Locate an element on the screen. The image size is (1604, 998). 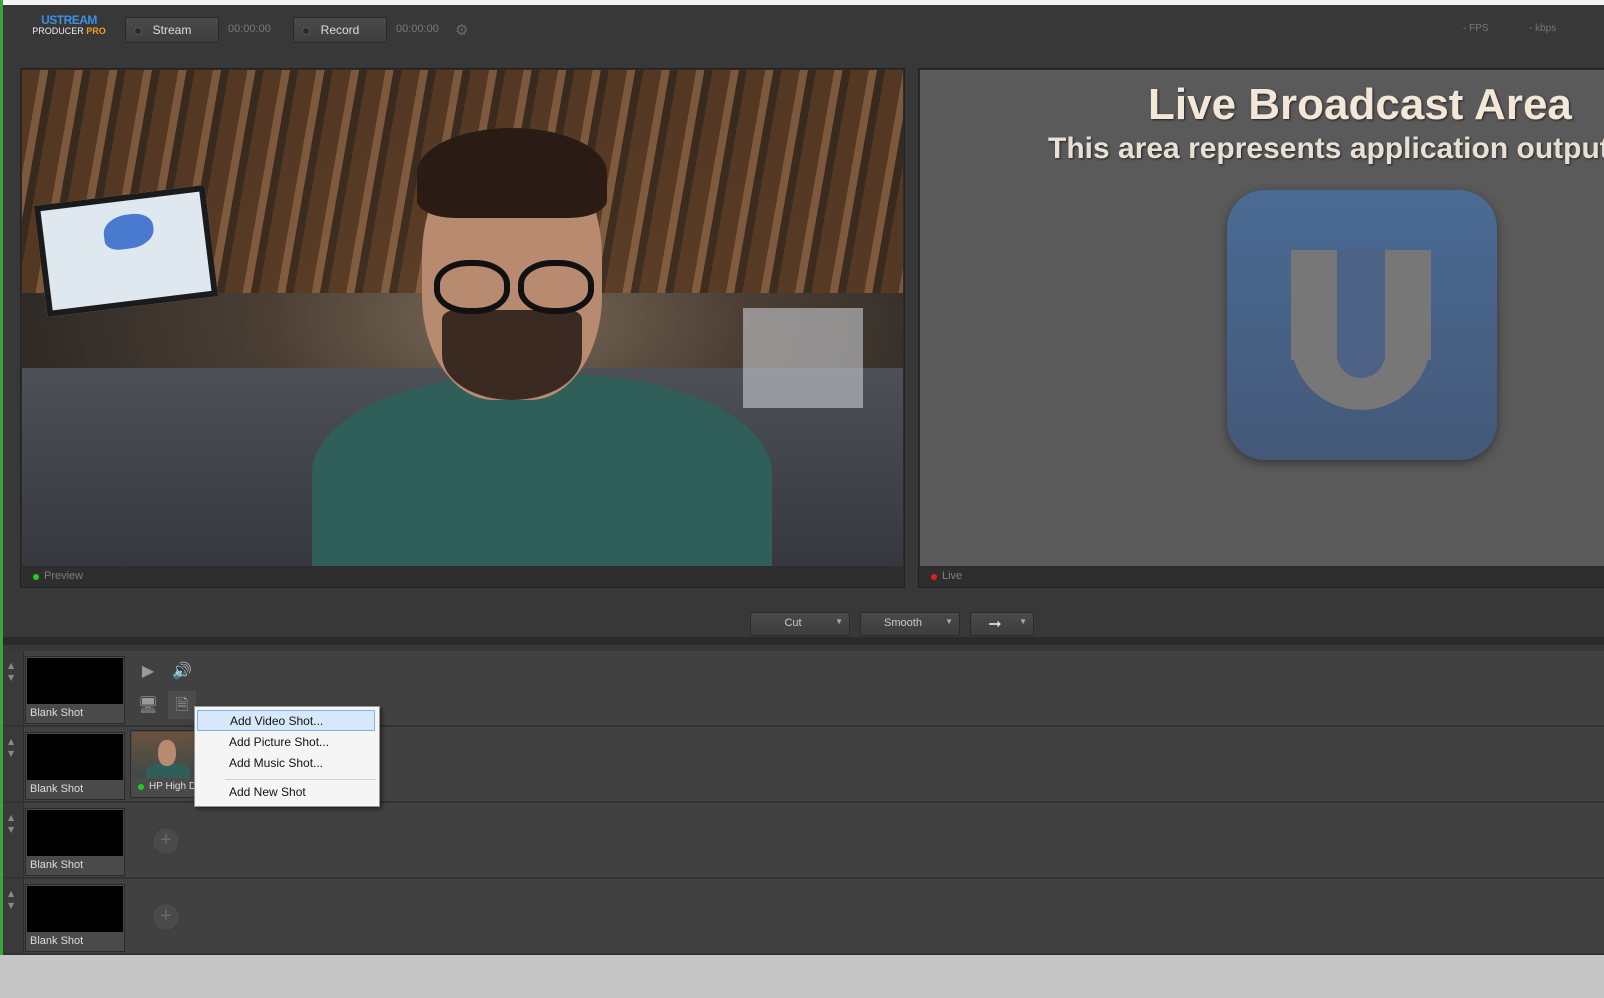
cut-transition-dropdown: Cut ▼ is located at coordinates (800, 624).